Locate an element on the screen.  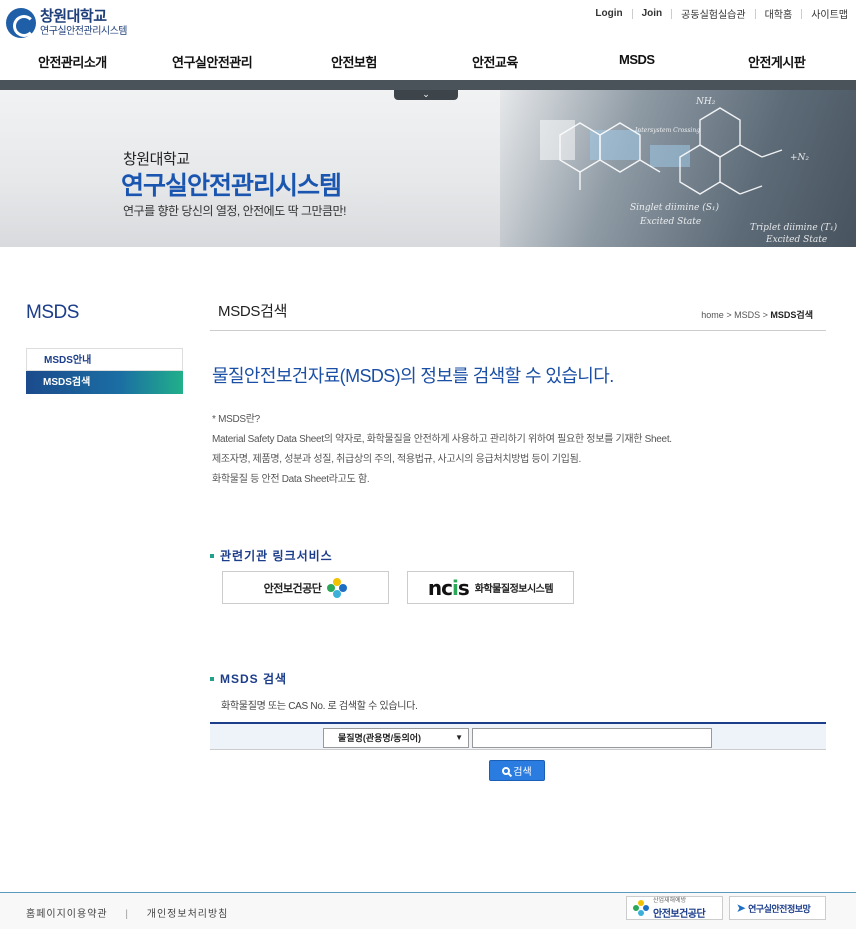
terms-link: 홈페이지이용약관 is located at coordinates (67, 914).